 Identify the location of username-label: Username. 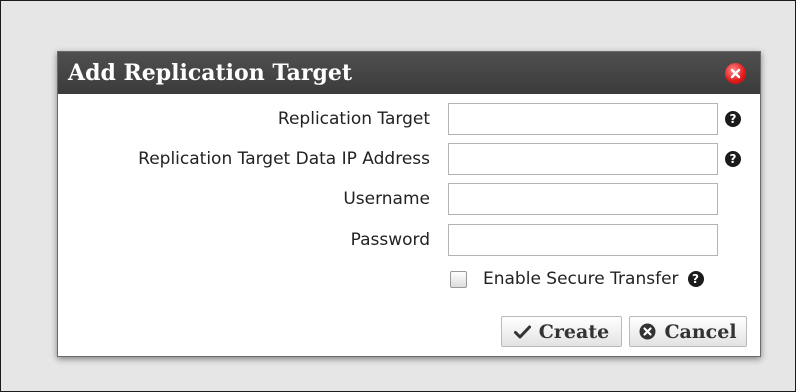
(386, 199).